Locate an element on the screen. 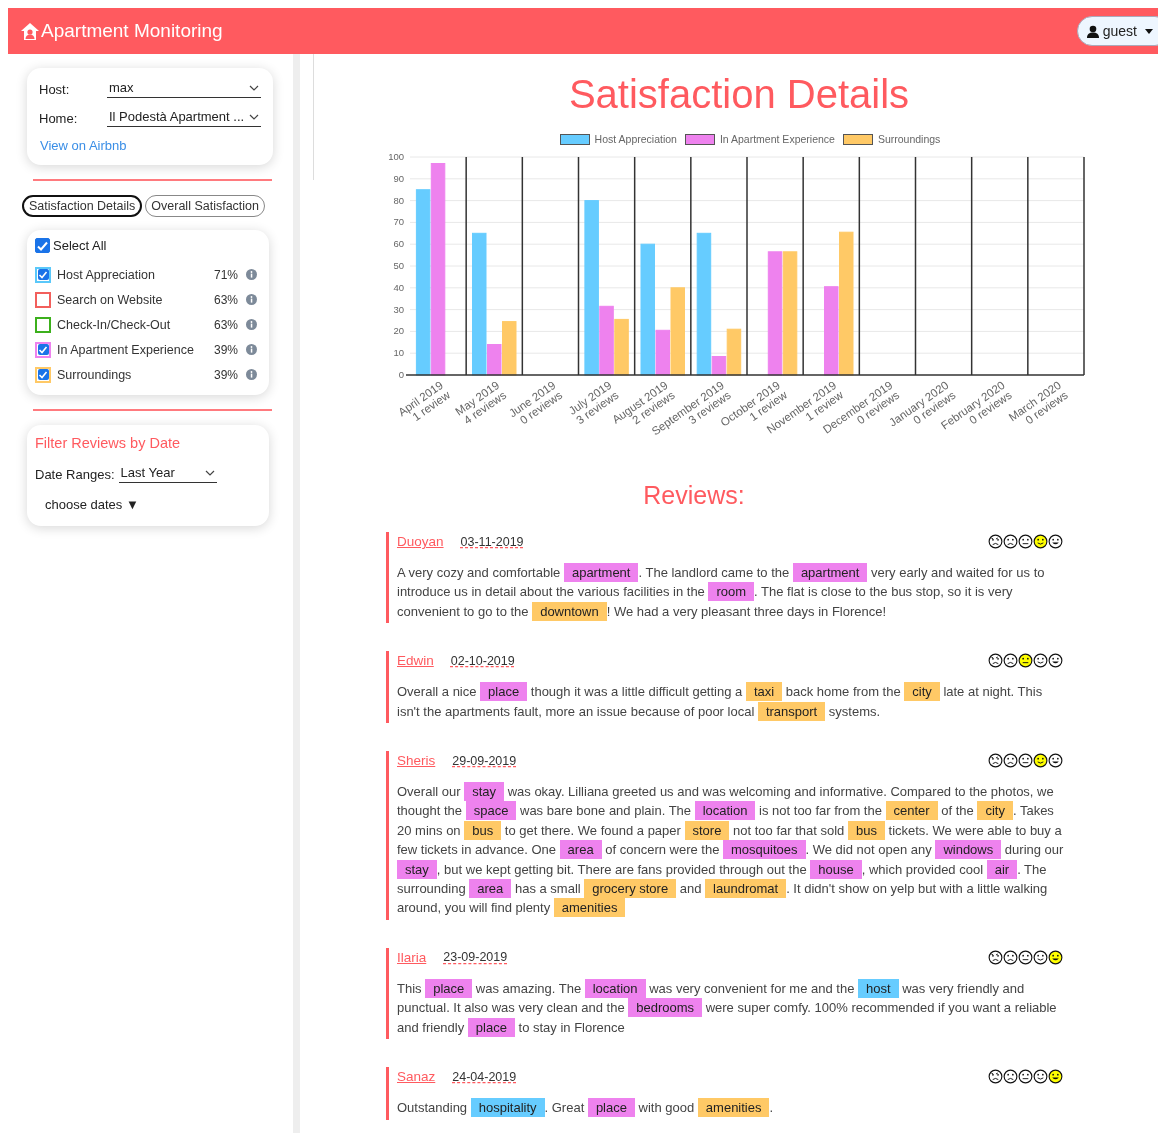 This screenshot has width=1158, height=1133. checkbox is located at coordinates (42, 245).